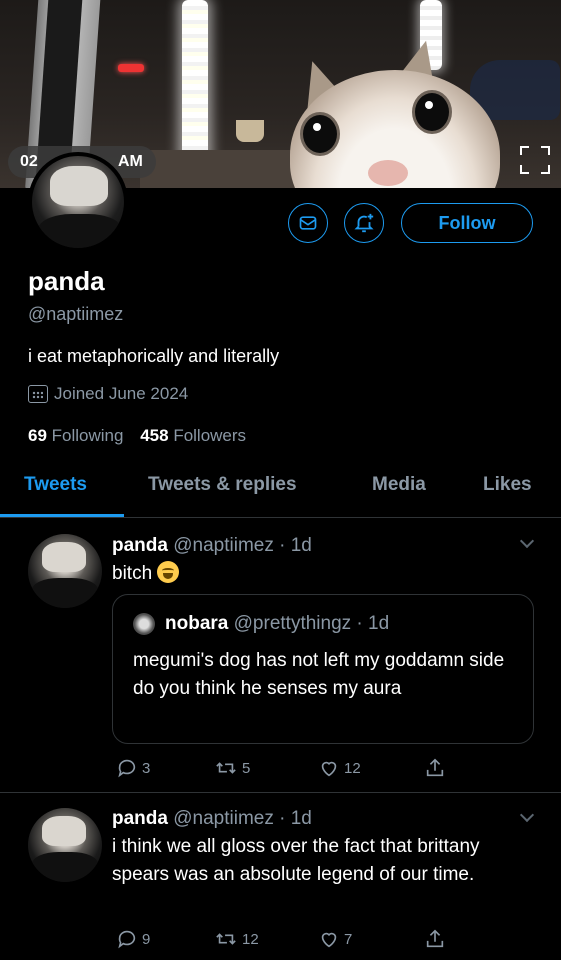 The width and height of the screenshot is (561, 960). What do you see at coordinates (535, 160) in the screenshot?
I see `expand-icon` at bounding box center [535, 160].